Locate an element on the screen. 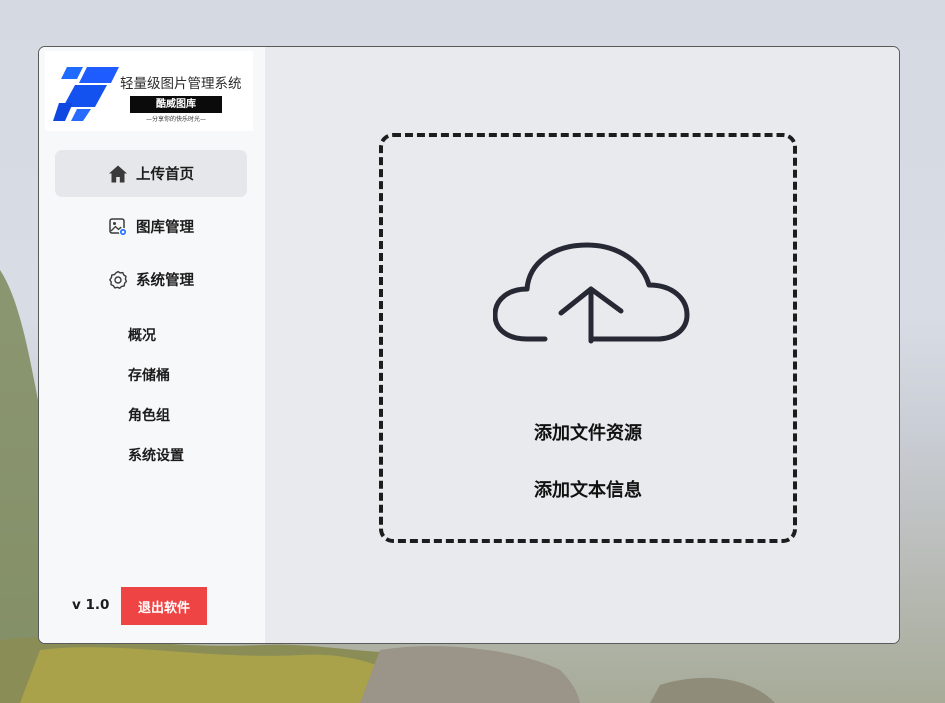 The height and width of the screenshot is (703, 945). app-slogan: —分享你的快乐时光— is located at coordinates (175, 119).